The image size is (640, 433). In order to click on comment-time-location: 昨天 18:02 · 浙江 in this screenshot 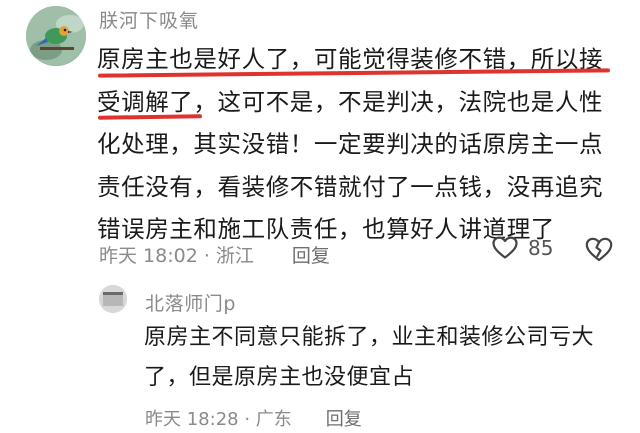, I will do `click(176, 256)`.